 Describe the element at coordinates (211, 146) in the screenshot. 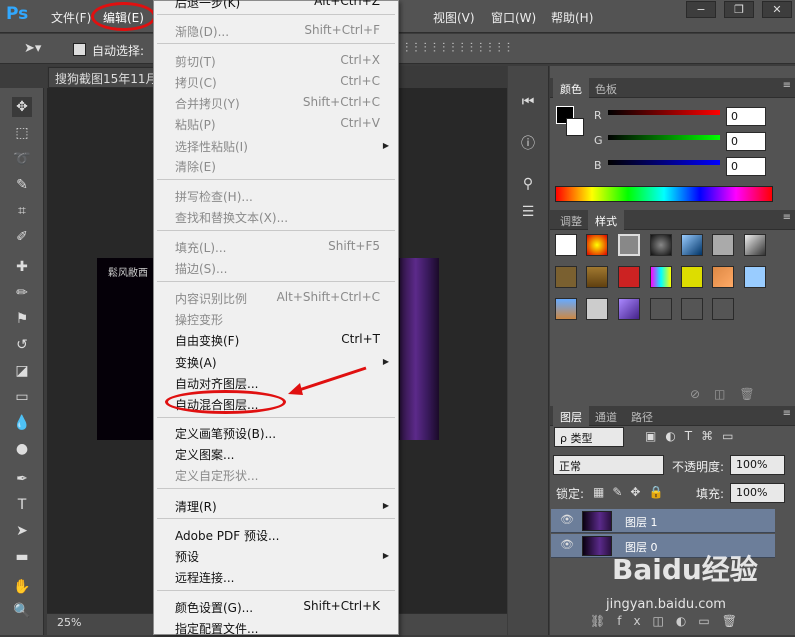

I see `menu-item-paste-special: 选择性粘贴(I)` at that location.